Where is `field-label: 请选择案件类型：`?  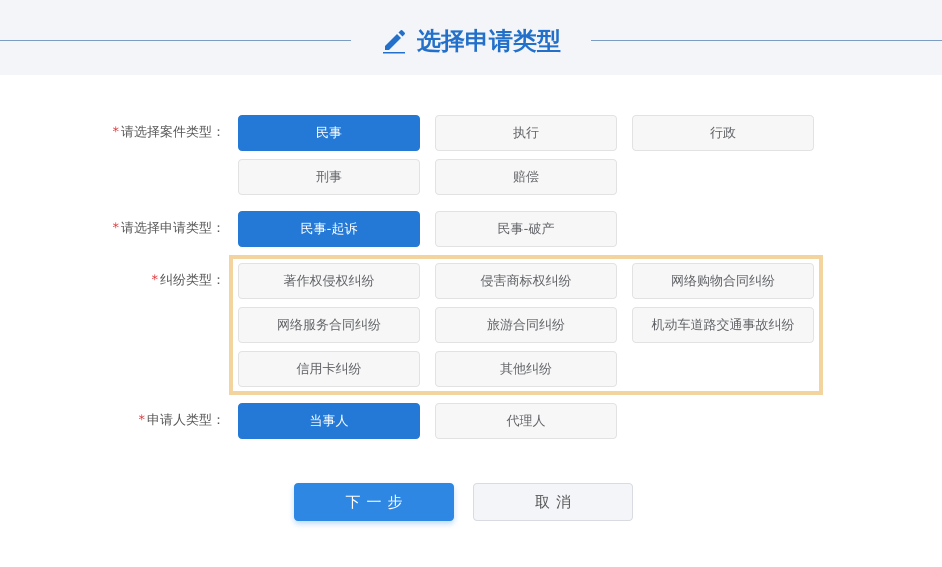 field-label: 请选择案件类型： is located at coordinates (173, 132).